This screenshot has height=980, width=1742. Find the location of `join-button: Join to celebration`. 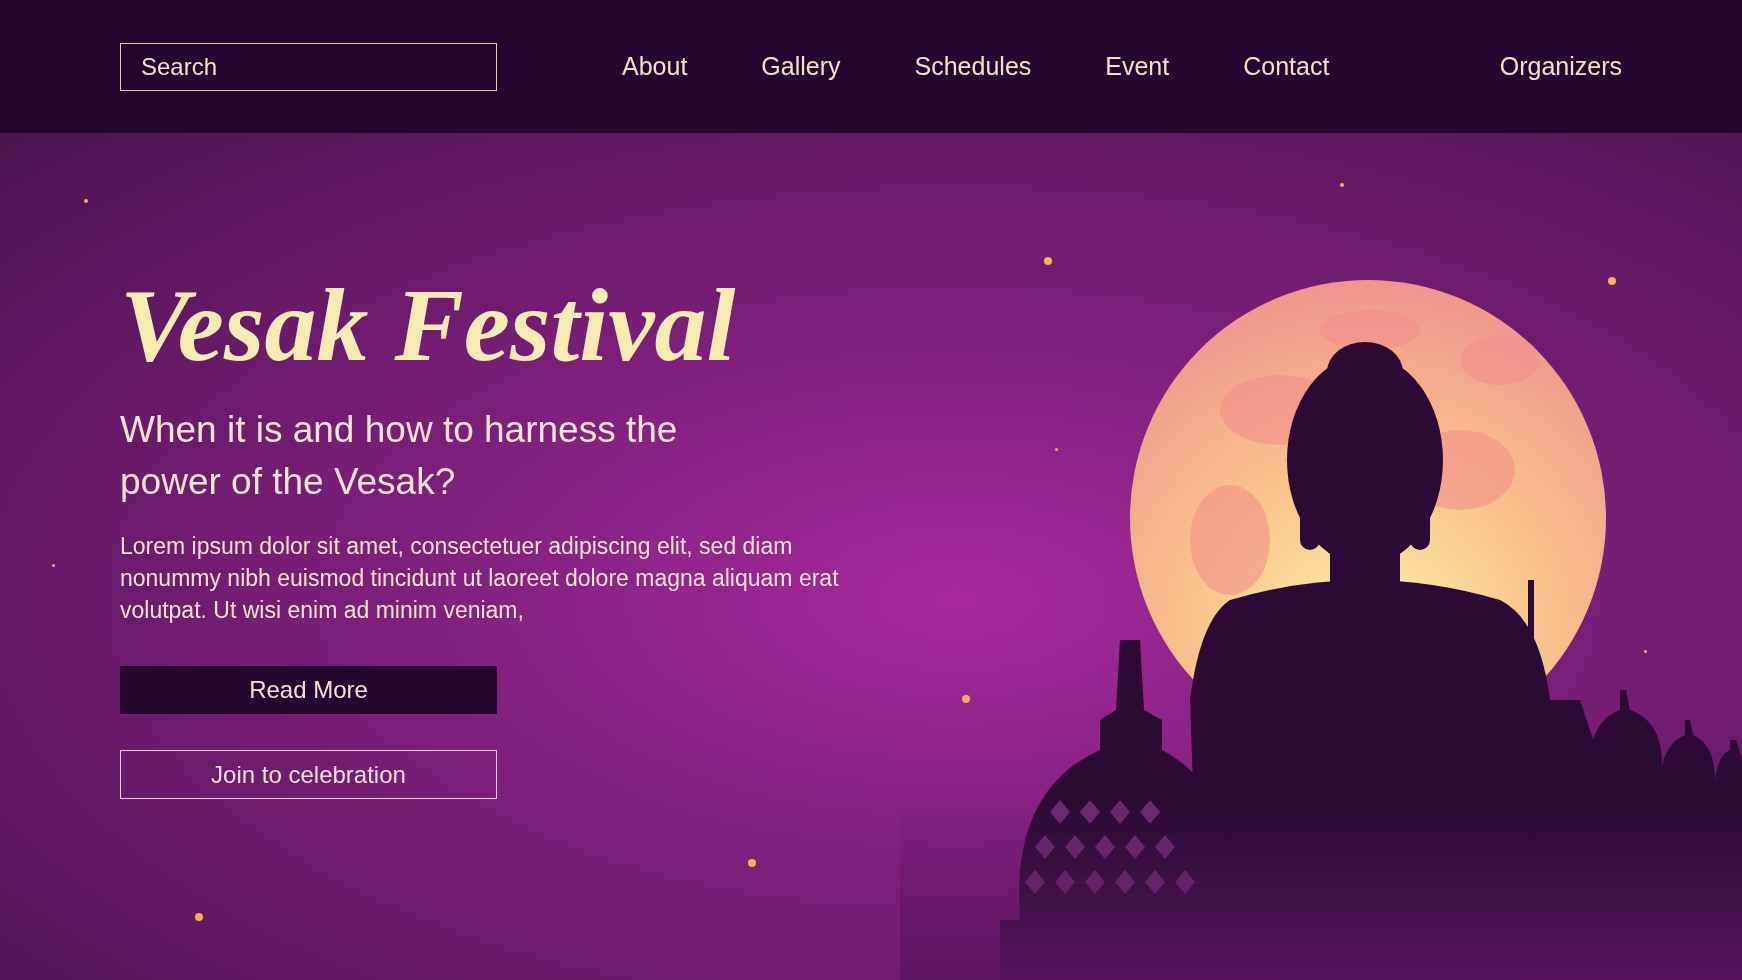

join-button: Join to celebration is located at coordinates (308, 775).